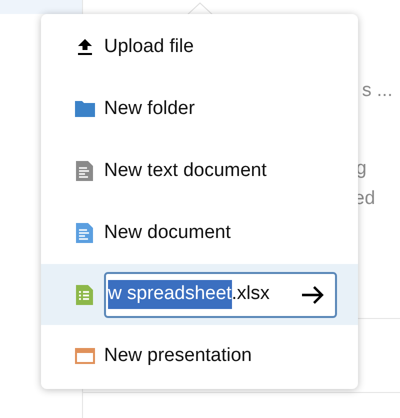 This screenshot has height=418, width=400. What do you see at coordinates (199, 356) in the screenshot?
I see `menu-item: New presentation` at bounding box center [199, 356].